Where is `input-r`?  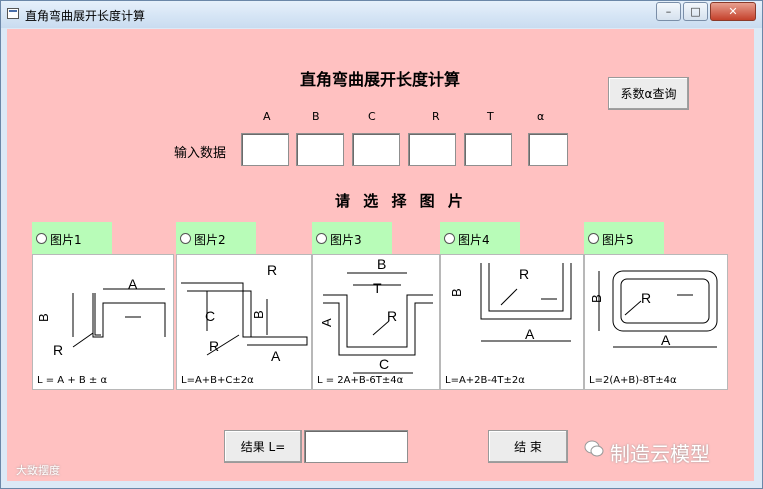 input-r is located at coordinates (432, 149).